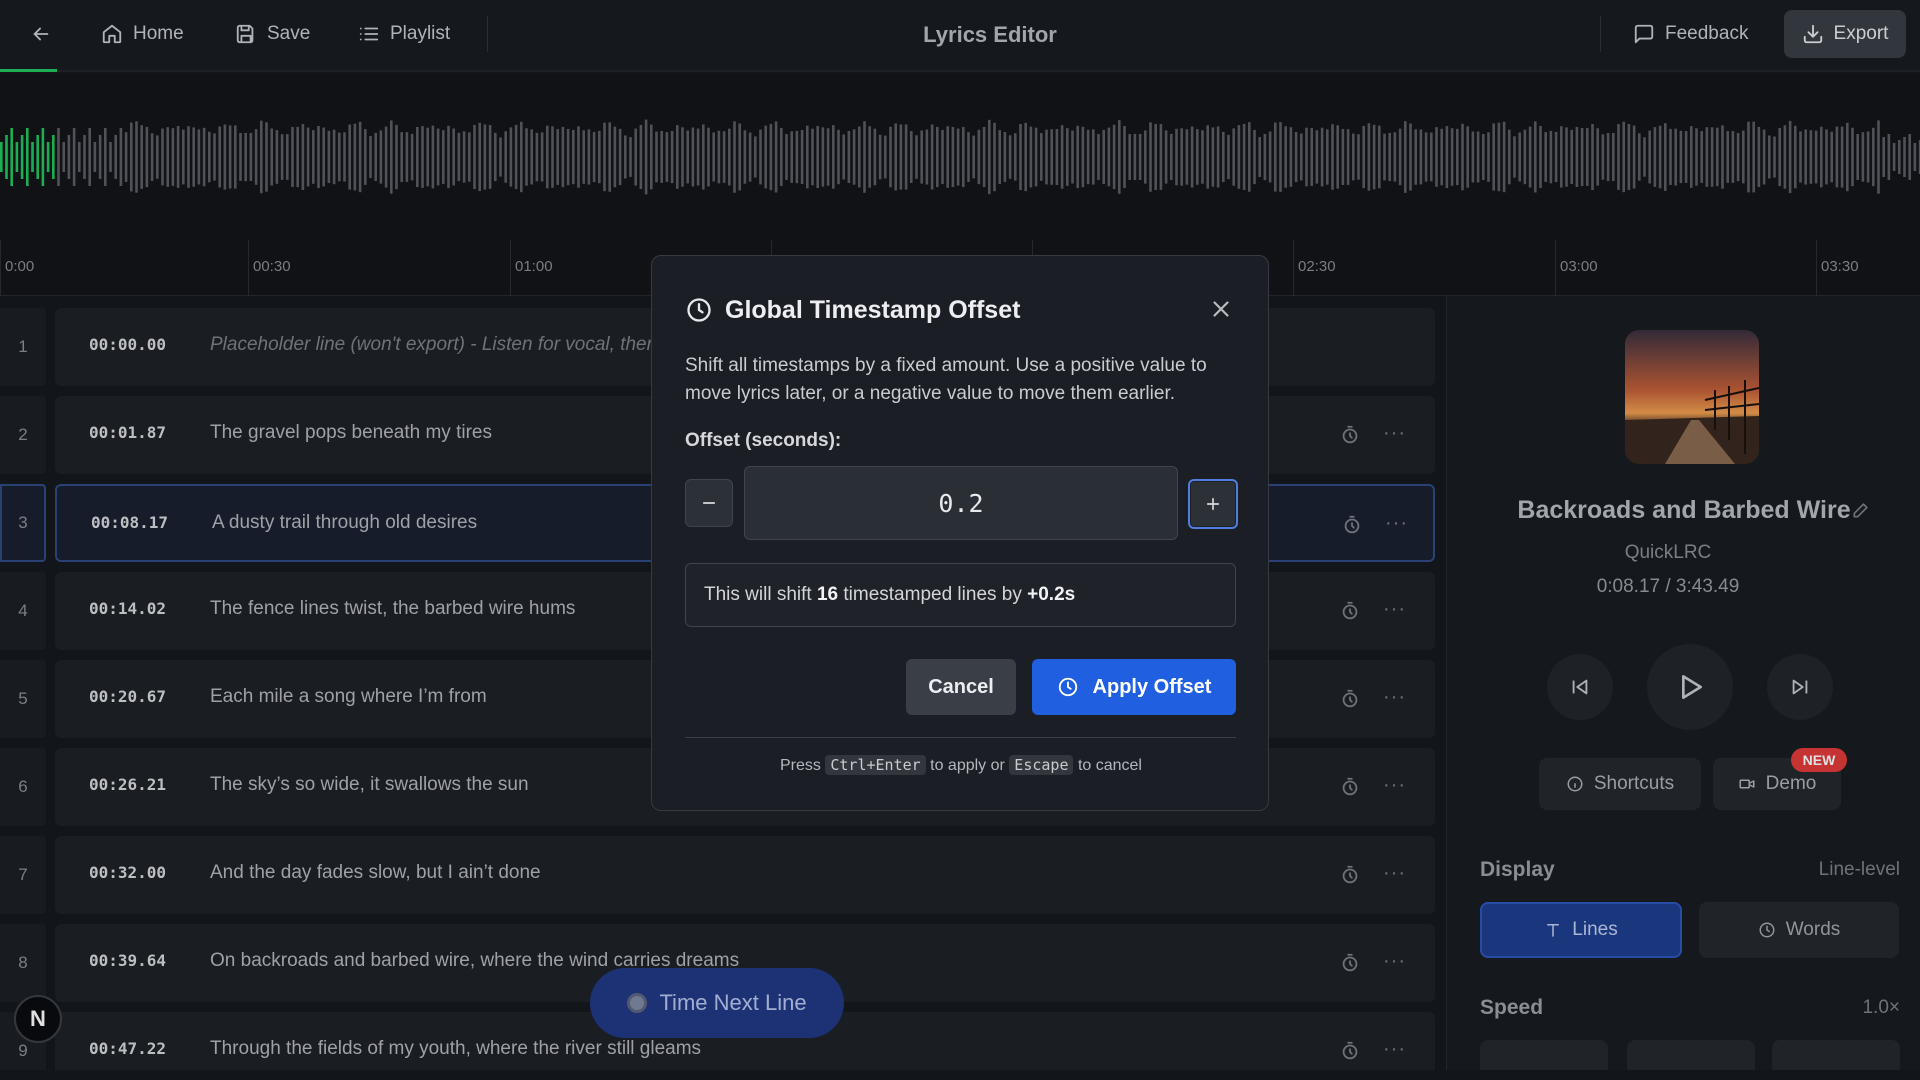  I want to click on decrement-button, so click(709, 503).